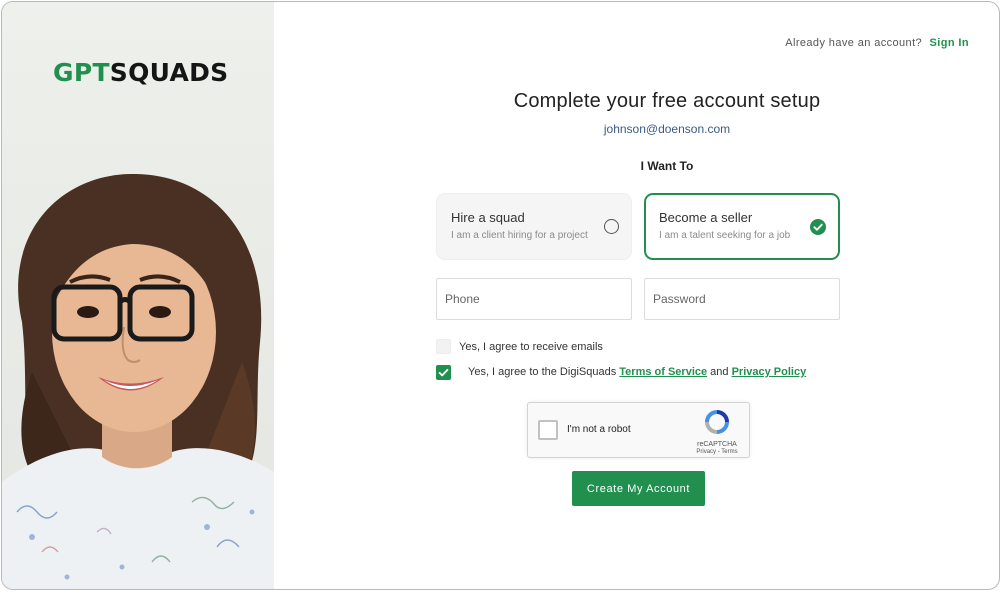 The height and width of the screenshot is (592, 1002). What do you see at coordinates (769, 372) in the screenshot?
I see `privacy-policy-link: Privacy Policy` at bounding box center [769, 372].